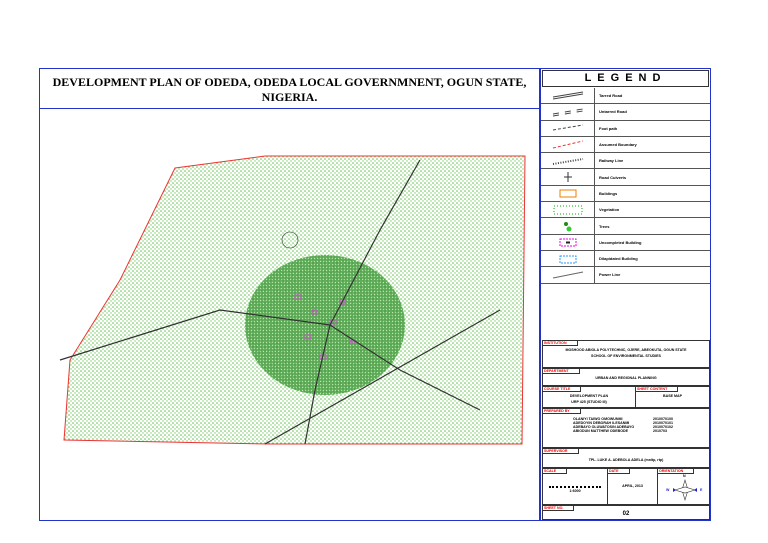 The width and height of the screenshot is (768, 543). What do you see at coordinates (660, 431) in the screenshot?
I see `preparer-id: 2010703` at bounding box center [660, 431].